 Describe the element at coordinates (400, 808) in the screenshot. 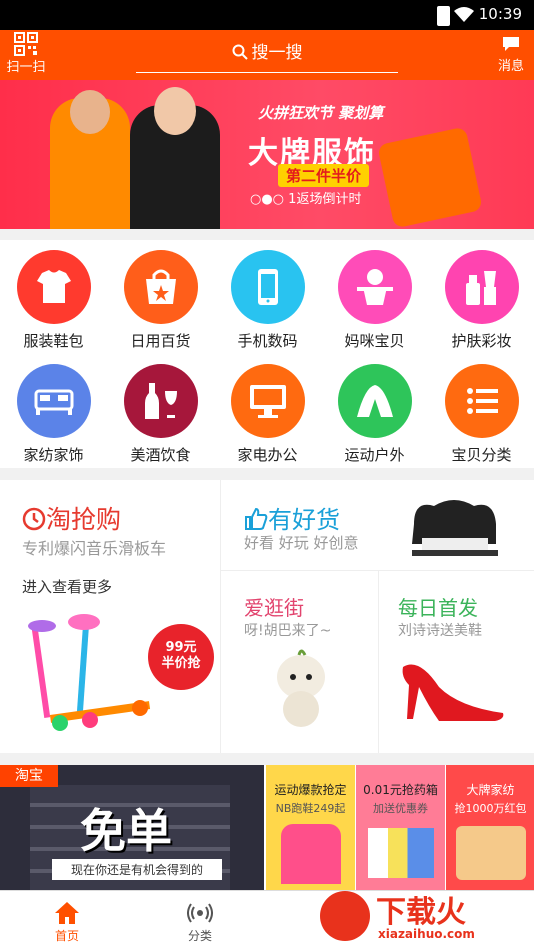

I see `ad-box-subtitle: 加送优惠券` at that location.